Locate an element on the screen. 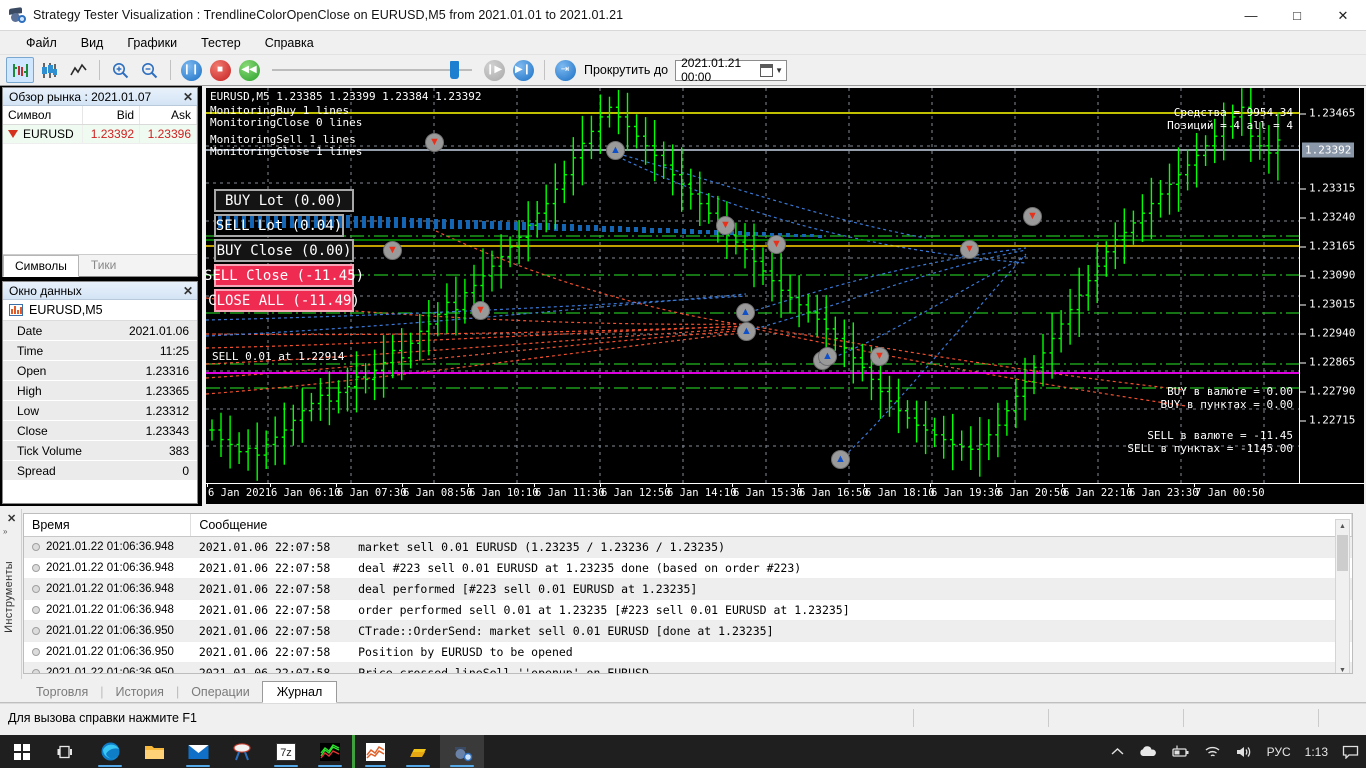  system-tray: РУС 1:13 is located at coordinates (1235, 751).